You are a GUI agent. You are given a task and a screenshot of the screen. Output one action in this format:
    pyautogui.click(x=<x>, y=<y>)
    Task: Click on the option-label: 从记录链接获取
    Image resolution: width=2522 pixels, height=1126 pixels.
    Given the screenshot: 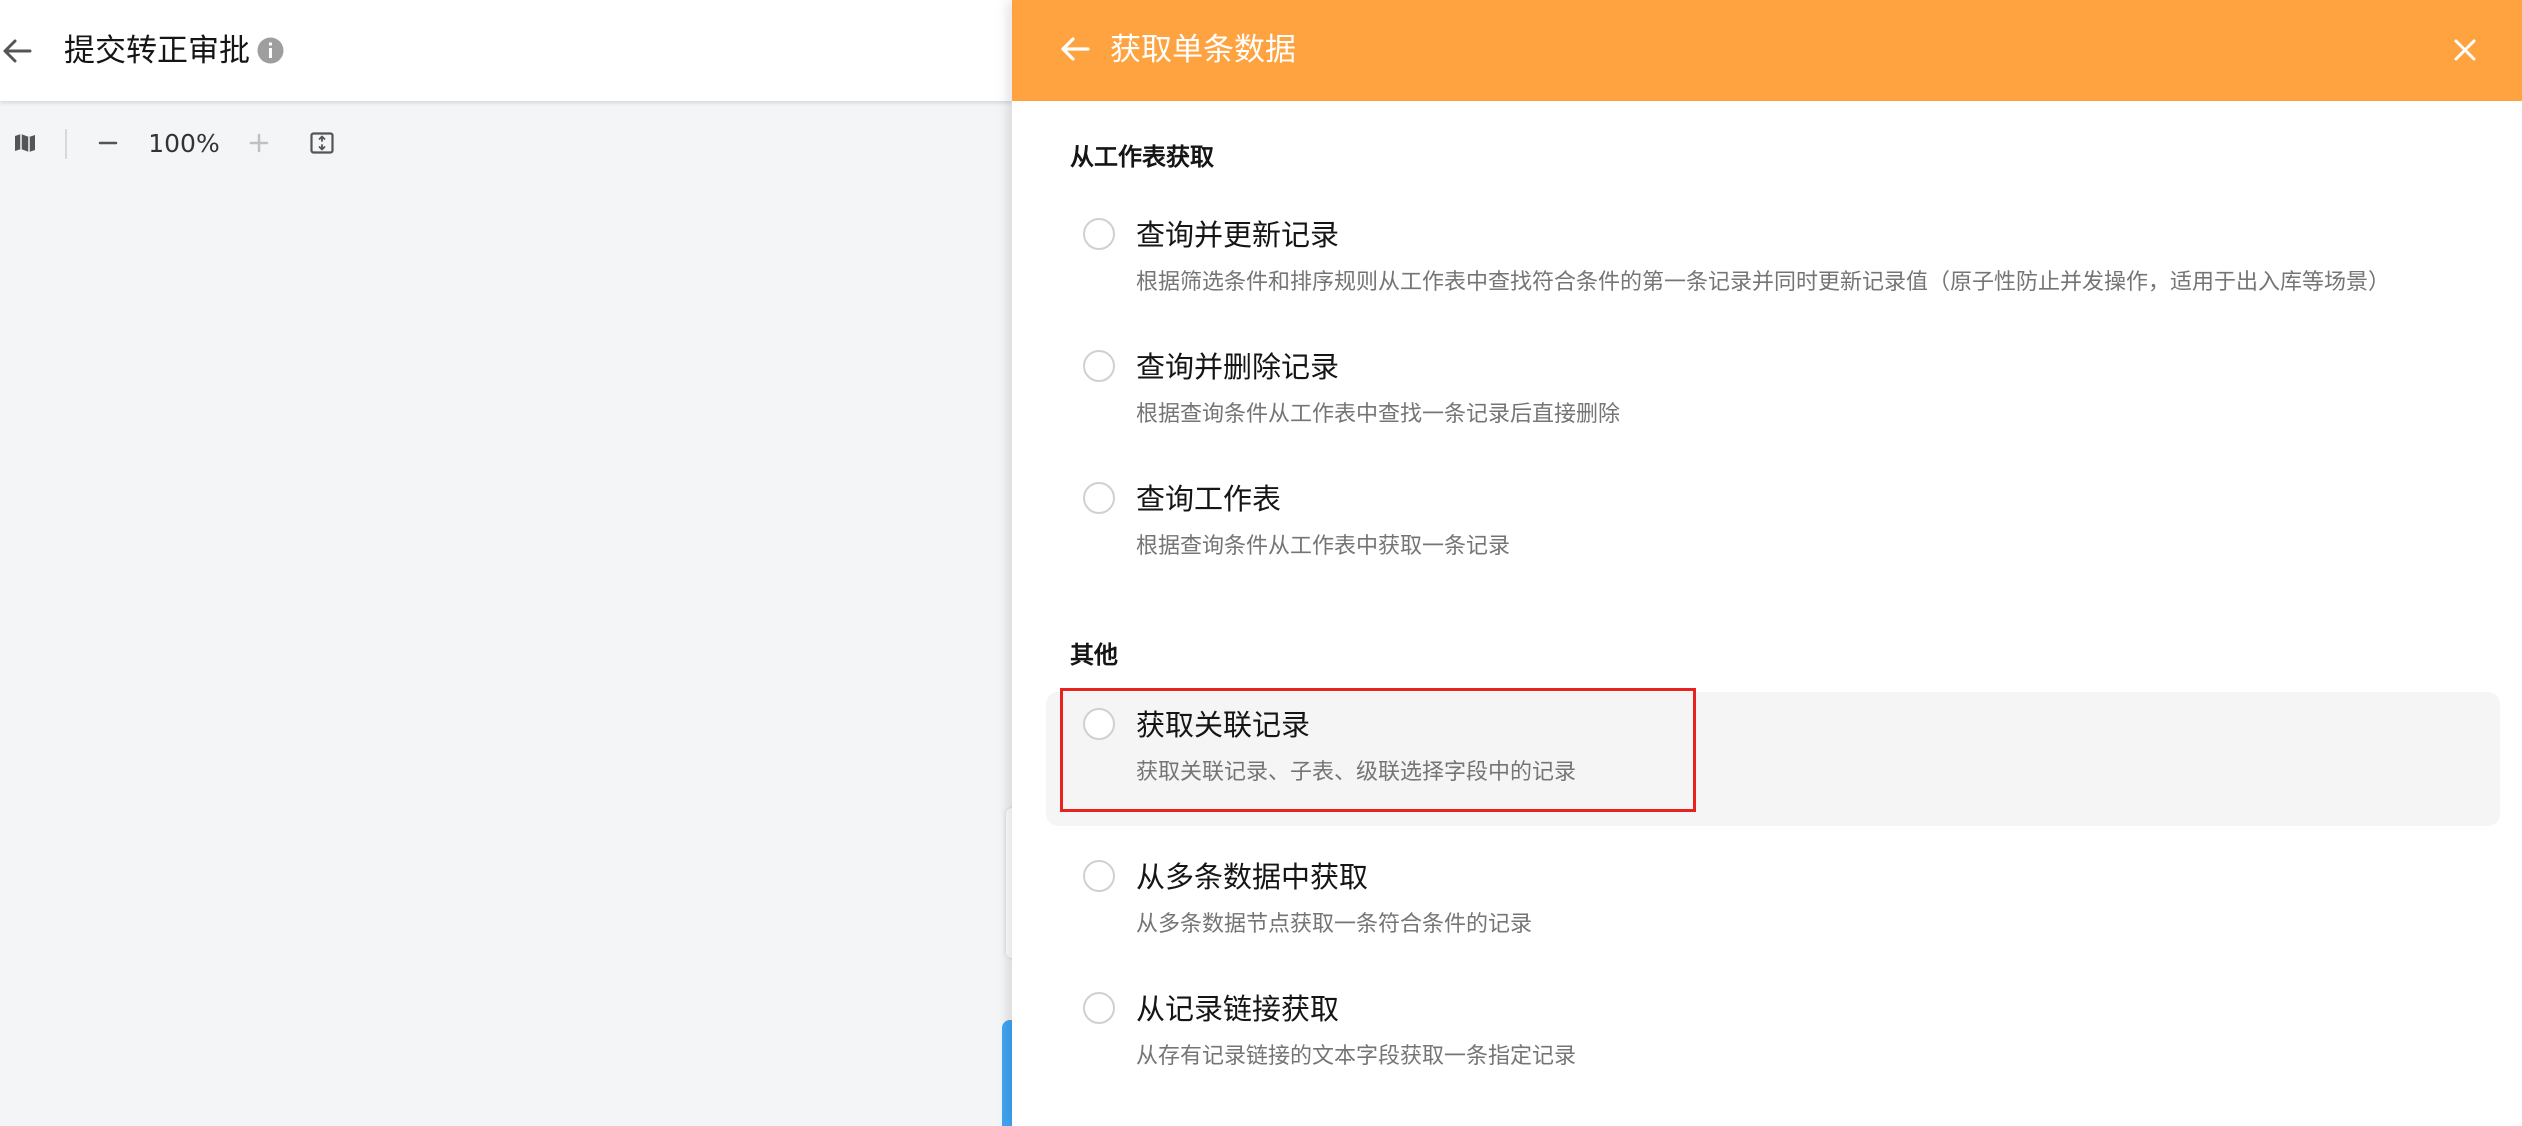 What is the action you would take?
    pyautogui.click(x=1238, y=1009)
    